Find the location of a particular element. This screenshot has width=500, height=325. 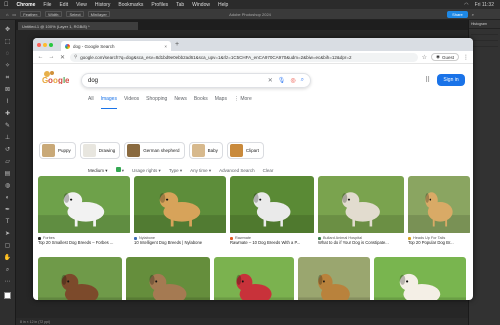

tab-shopping: Shopping is located at coordinates (156, 101).